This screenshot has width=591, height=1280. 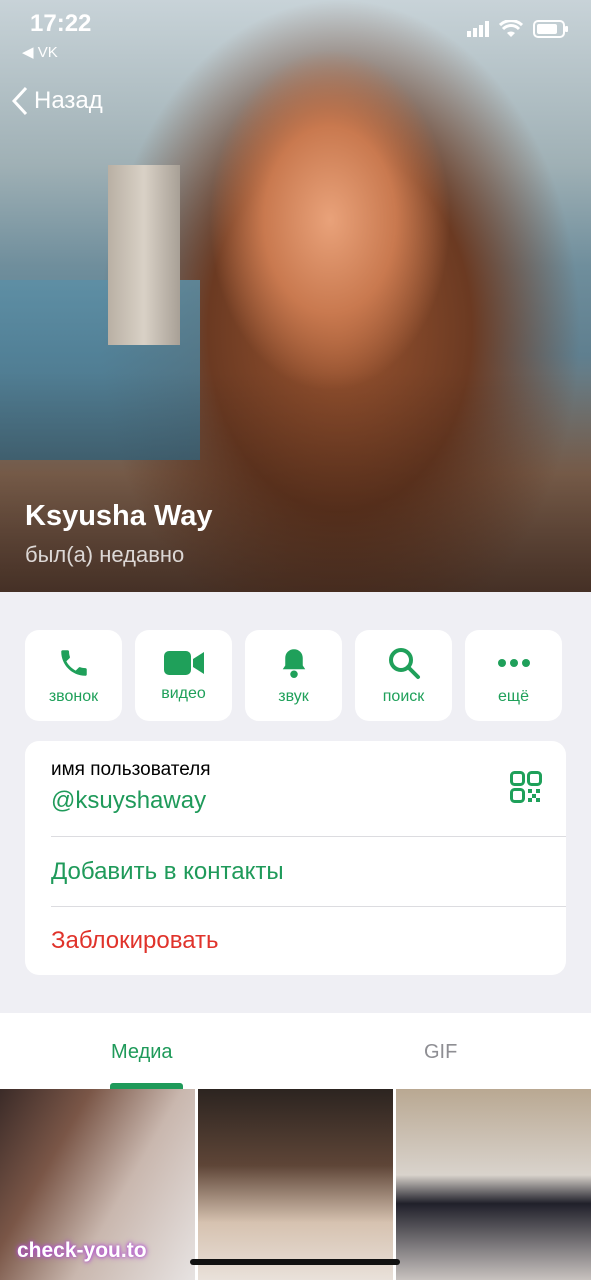 What do you see at coordinates (73, 662) in the screenshot?
I see `phone-icon` at bounding box center [73, 662].